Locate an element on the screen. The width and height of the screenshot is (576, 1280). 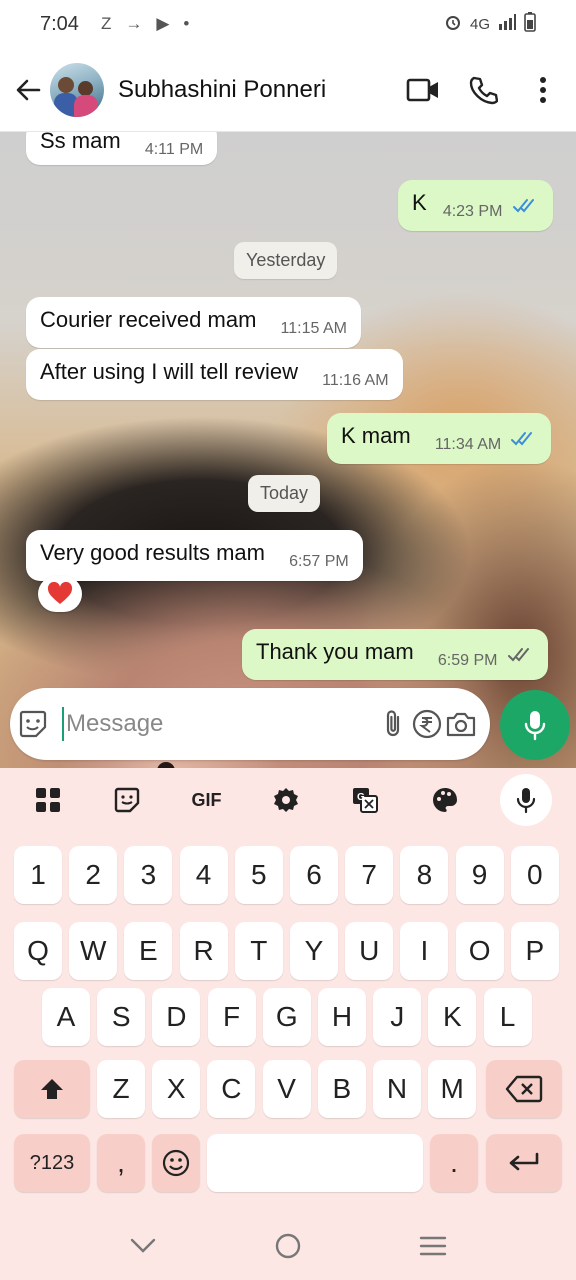
heart-icon is located at coordinates (60, 593).